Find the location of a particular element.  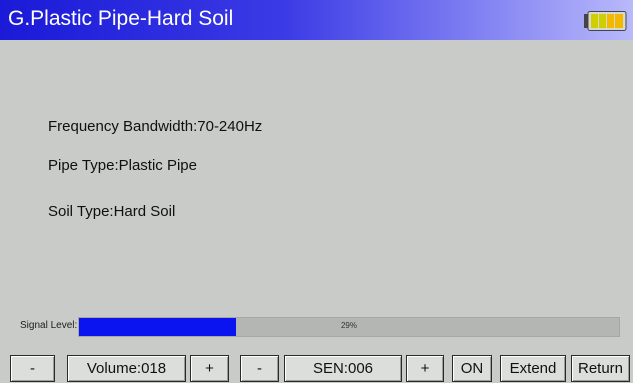

volume-increase-button: + is located at coordinates (209, 368).